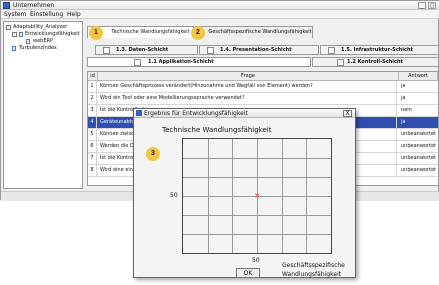 The width and height of the screenshot is (439, 285). Describe the element at coordinates (217, 130) in the screenshot. I see `y-axis-label: Technische Wandlungsfähigkeit` at that location.